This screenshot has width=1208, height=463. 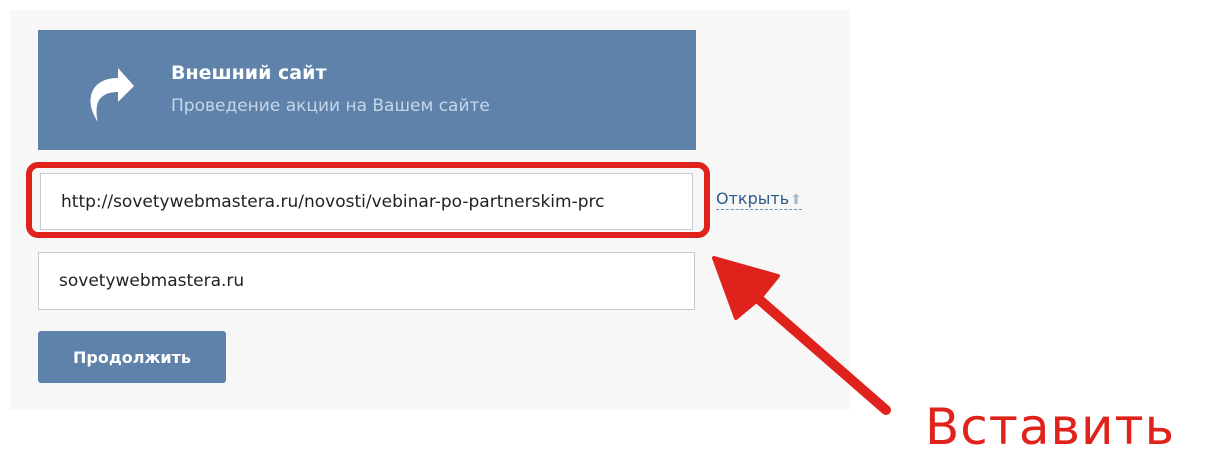 I want to click on continue-button: Продолжить, so click(x=132, y=357).